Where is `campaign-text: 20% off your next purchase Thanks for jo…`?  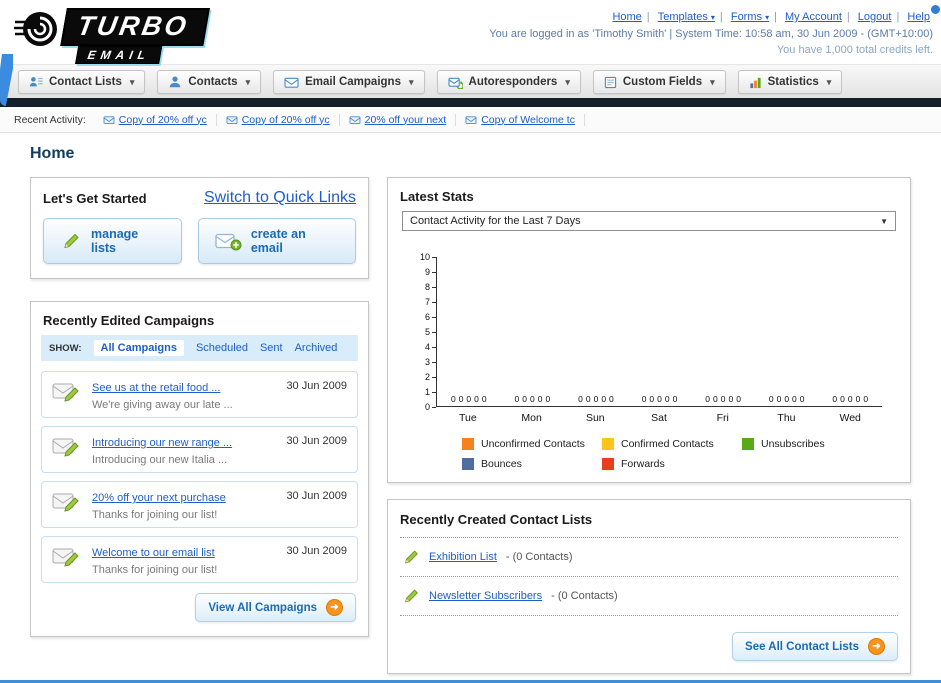 campaign-text: 20% off your next purchase Thanks for jo… is located at coordinates (184, 504).